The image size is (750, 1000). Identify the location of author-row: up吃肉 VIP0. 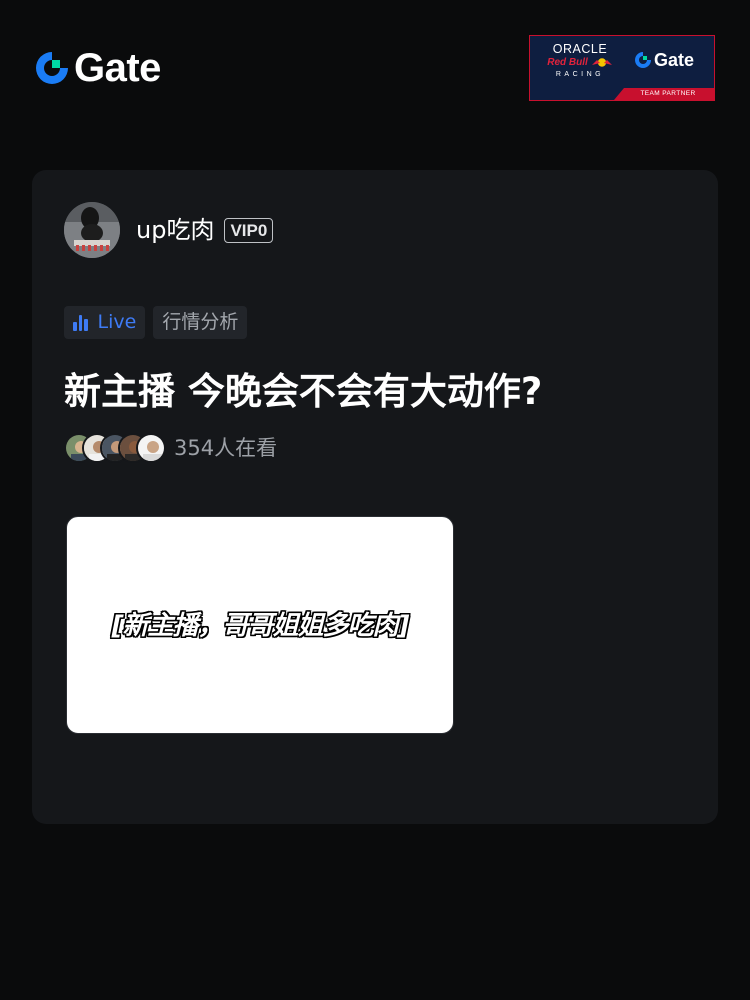
(169, 230).